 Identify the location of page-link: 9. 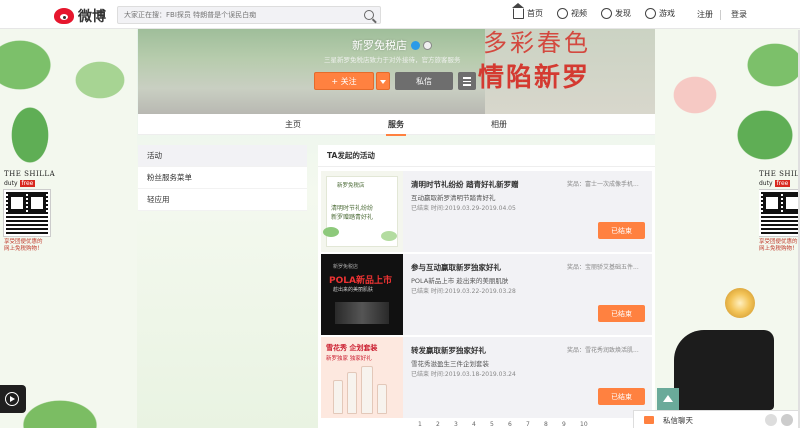
(564, 424).